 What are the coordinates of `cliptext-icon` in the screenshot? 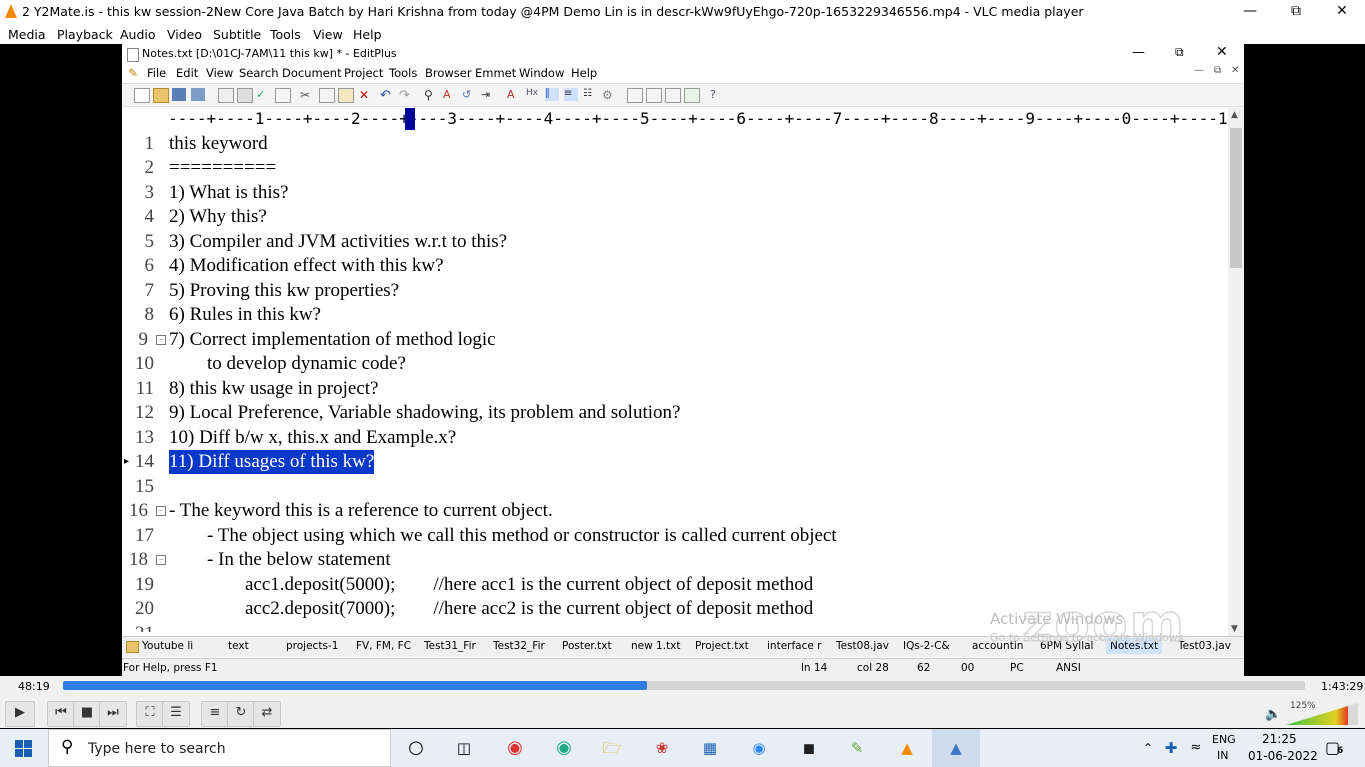 It's located at (635, 95).